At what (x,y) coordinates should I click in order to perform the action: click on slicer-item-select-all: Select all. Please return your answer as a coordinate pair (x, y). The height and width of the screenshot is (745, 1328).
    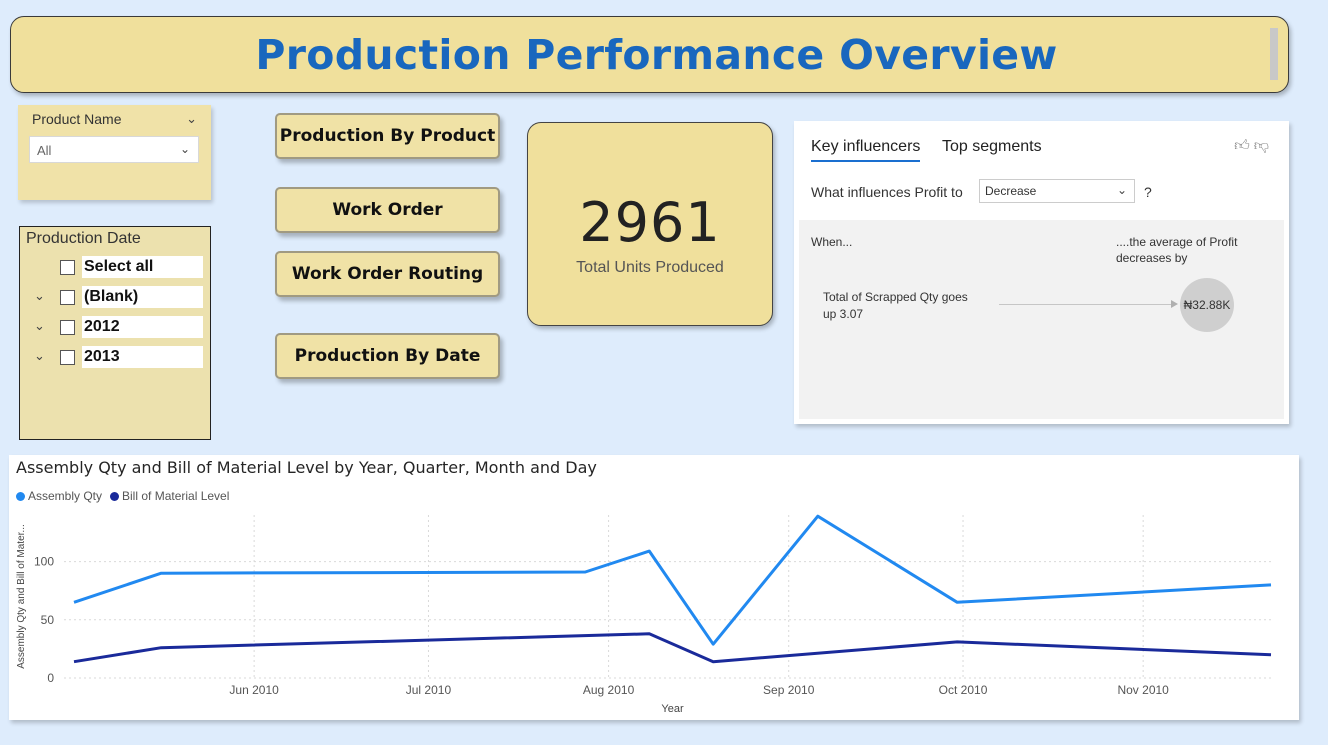
    Looking at the image, I should click on (115, 268).